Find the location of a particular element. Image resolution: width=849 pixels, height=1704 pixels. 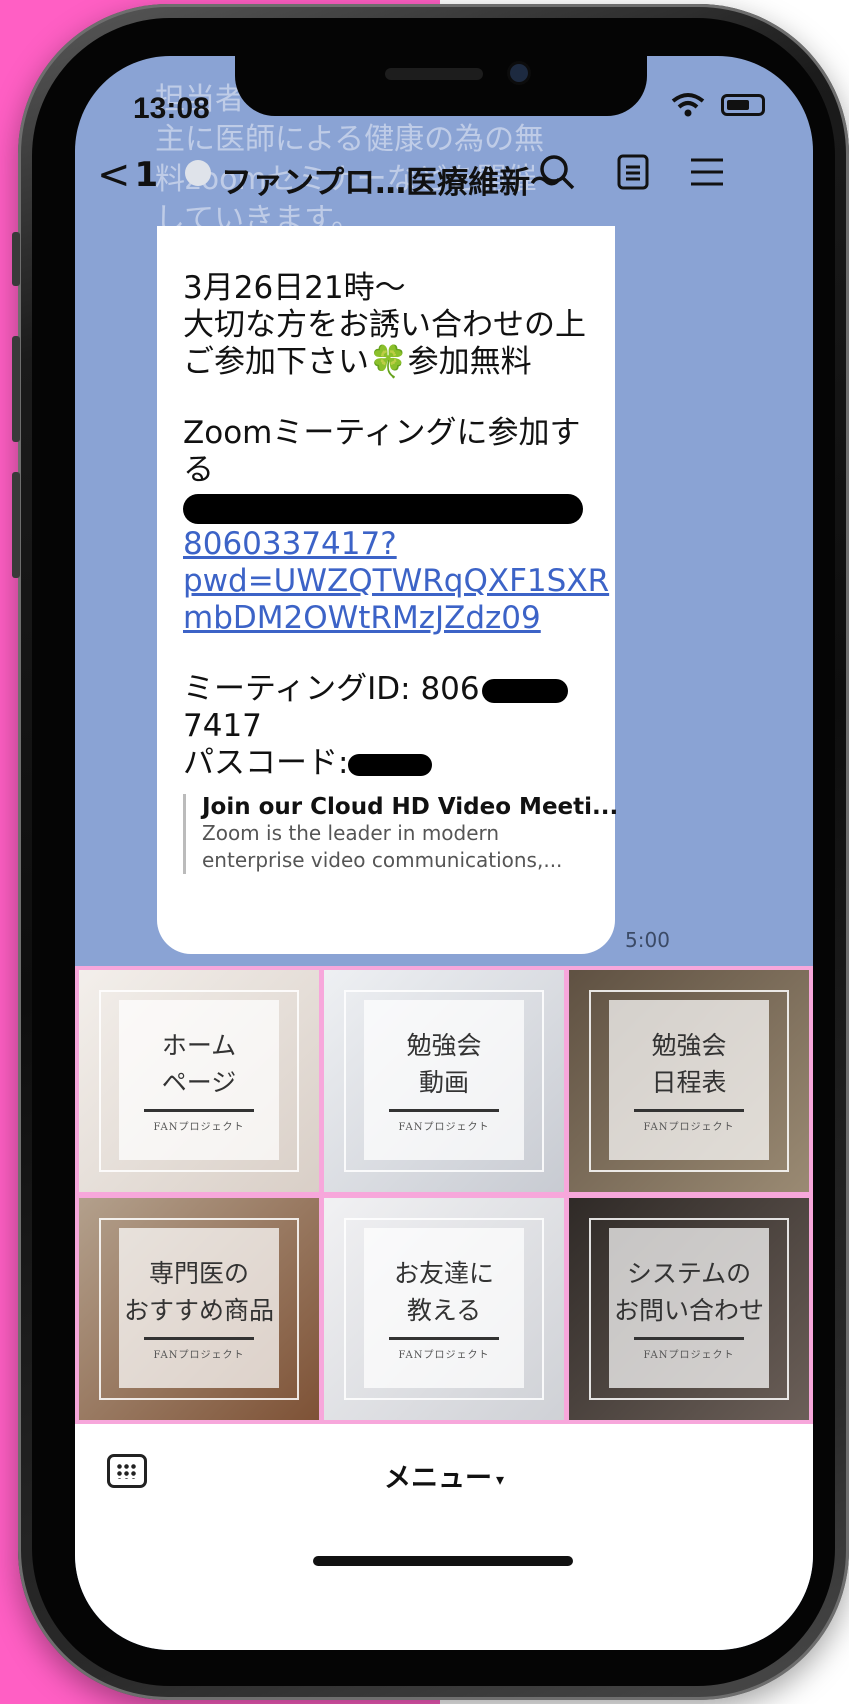

rich-menu-tile-tell-friends: お友達に 教える FANプロジェクト is located at coordinates (444, 1309).